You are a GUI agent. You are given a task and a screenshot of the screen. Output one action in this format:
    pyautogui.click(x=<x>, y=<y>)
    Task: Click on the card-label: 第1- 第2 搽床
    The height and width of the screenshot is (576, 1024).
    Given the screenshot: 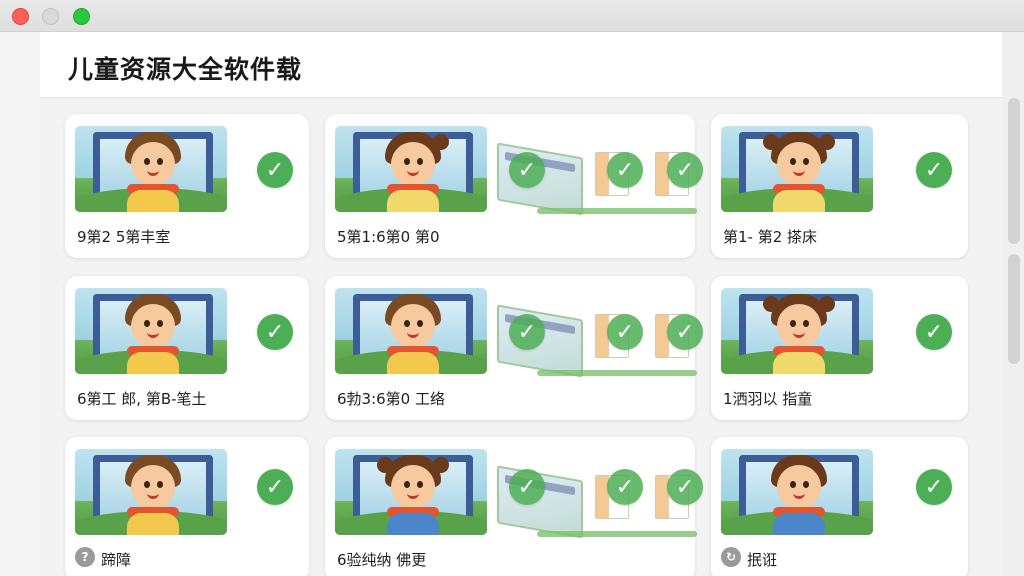 What is the action you would take?
    pyautogui.click(x=770, y=237)
    